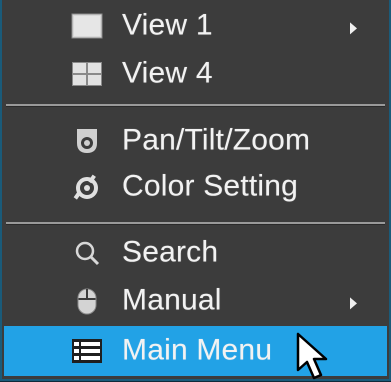  I want to click on menu-item-manual: Manual, so click(195, 301).